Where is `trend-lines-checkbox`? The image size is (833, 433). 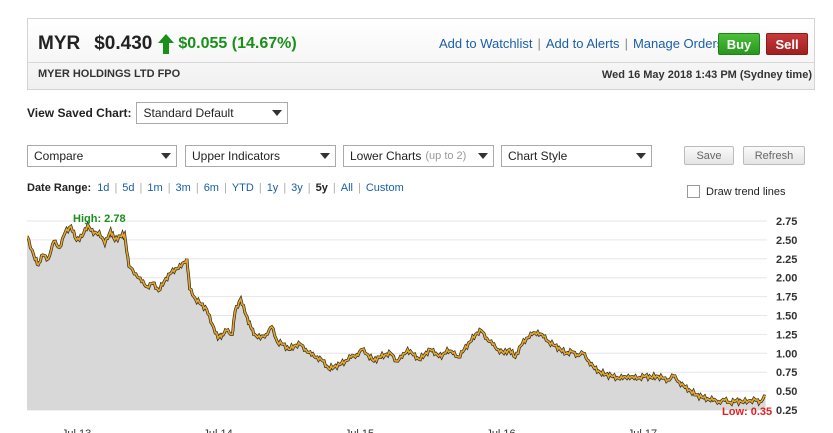
trend-lines-checkbox is located at coordinates (693, 191).